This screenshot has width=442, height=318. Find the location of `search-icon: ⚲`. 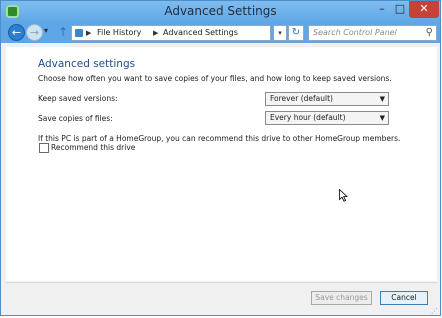

search-icon: ⚲ is located at coordinates (429, 33).